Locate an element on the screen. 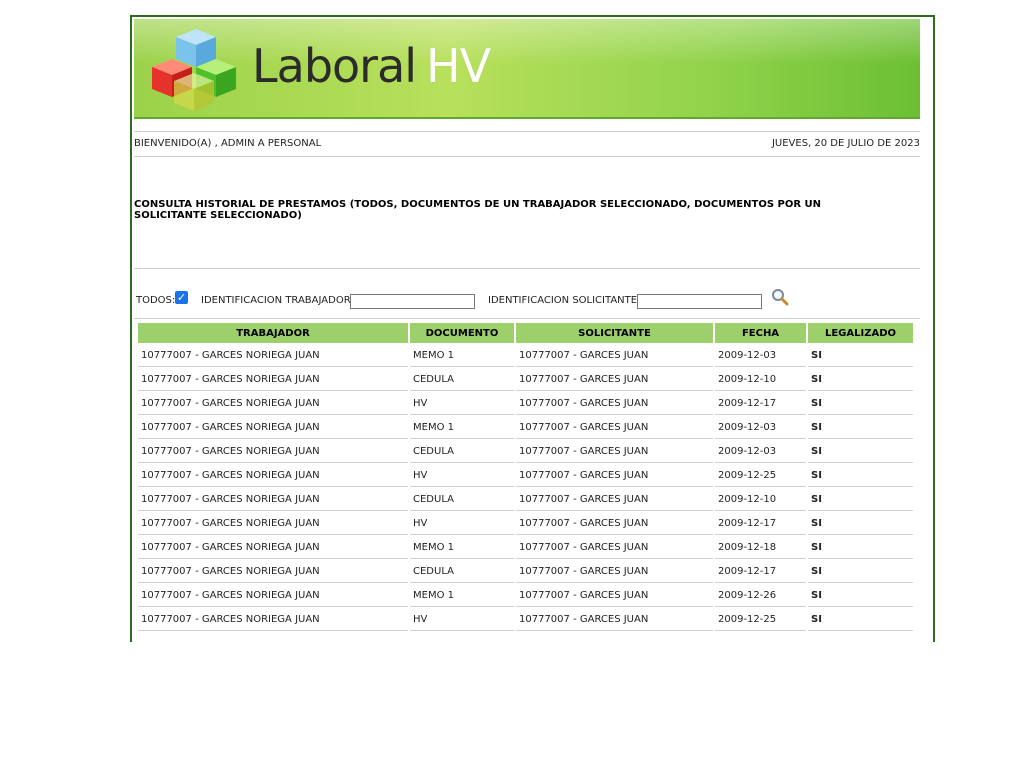  column-header-fecha: FECHA is located at coordinates (760, 333).